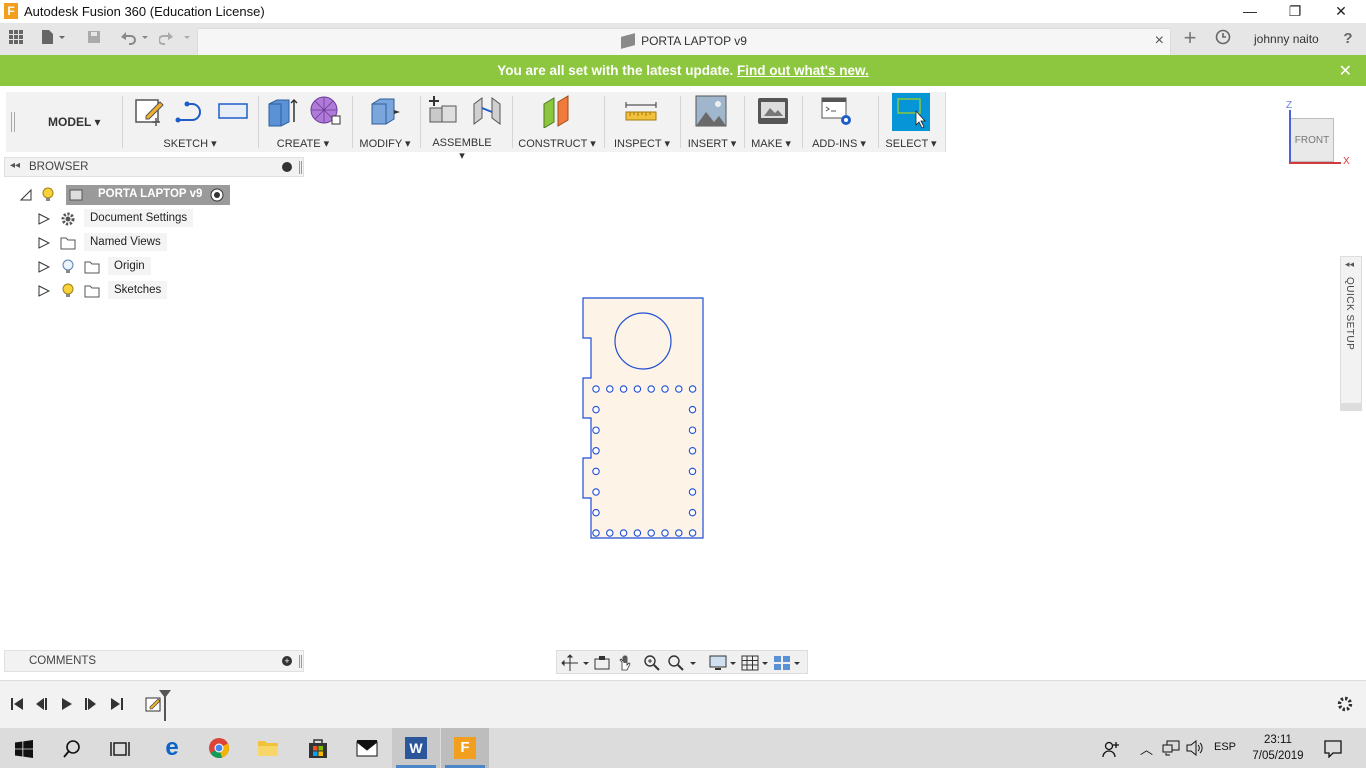 The width and height of the screenshot is (1366, 768). What do you see at coordinates (803, 70) in the screenshot?
I see `whats-new-link: Find out what's new.` at bounding box center [803, 70].